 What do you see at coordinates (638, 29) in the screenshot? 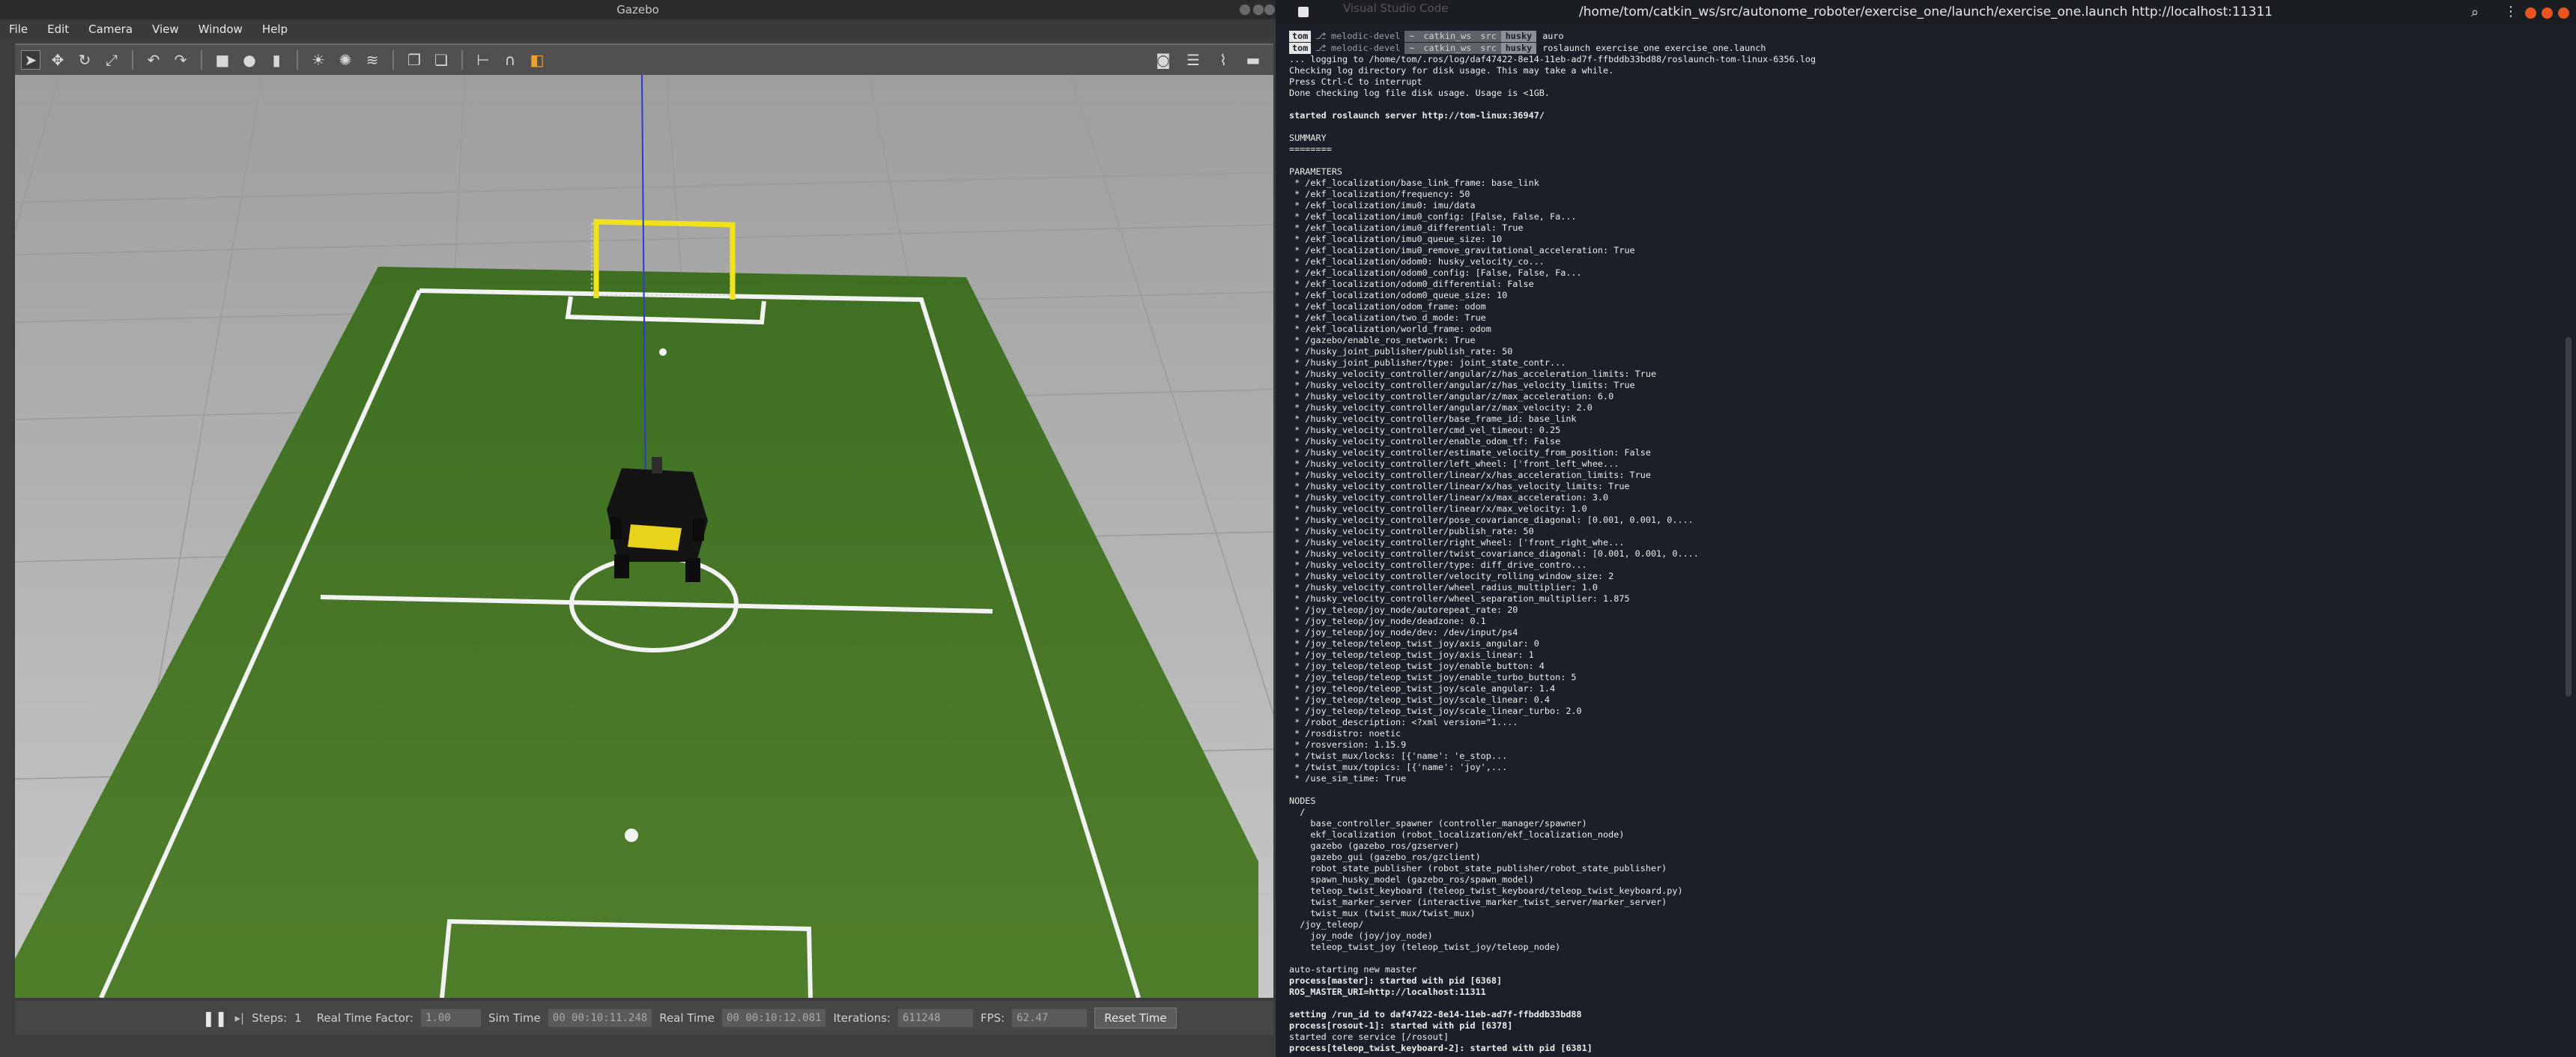
I see `gazebo-menubar: File Edit Camera View Window Help` at bounding box center [638, 29].